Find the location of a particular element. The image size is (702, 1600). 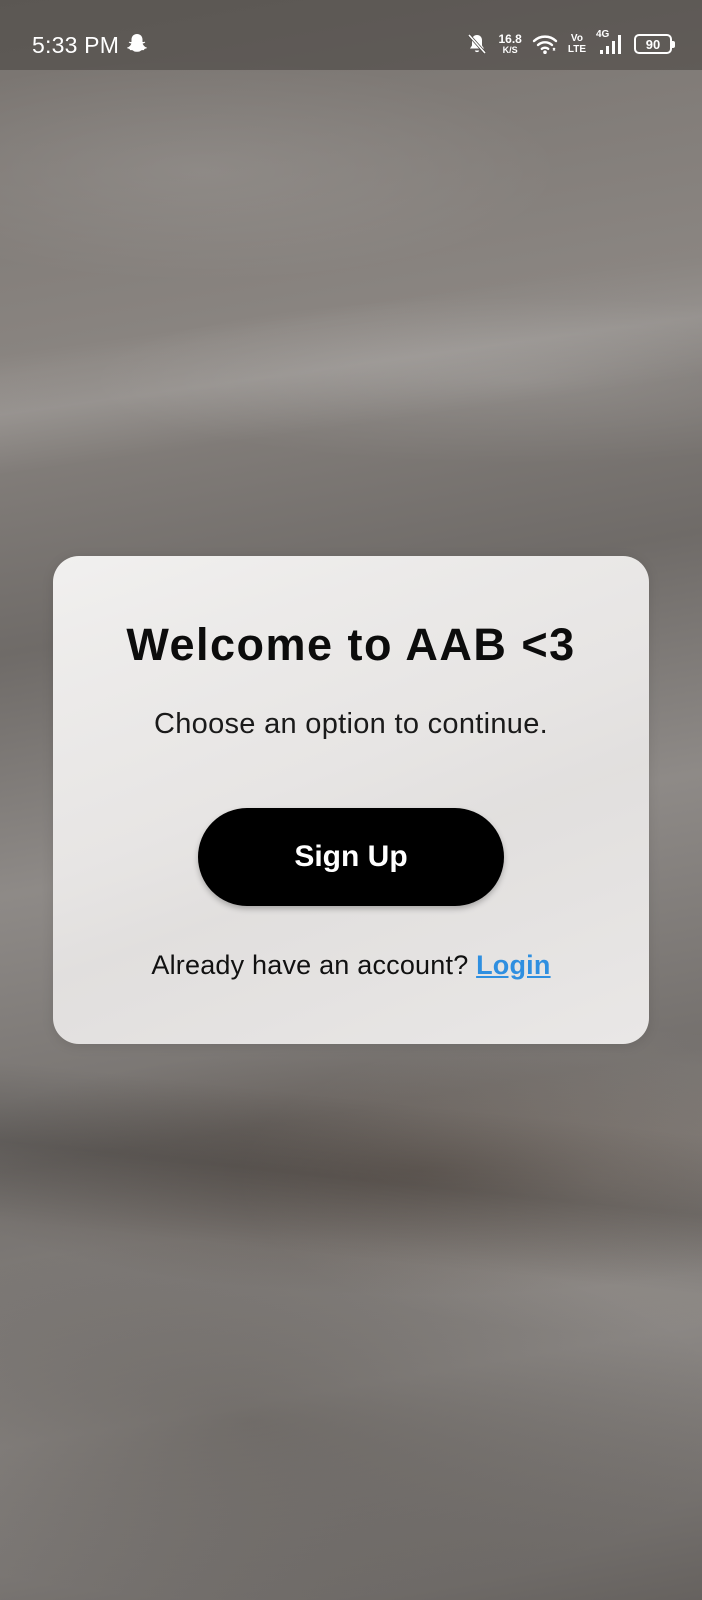

status-bar: 5:33 PM 16.8 K/S Vo LTE 4G 90 is located at coordinates (351, 35).